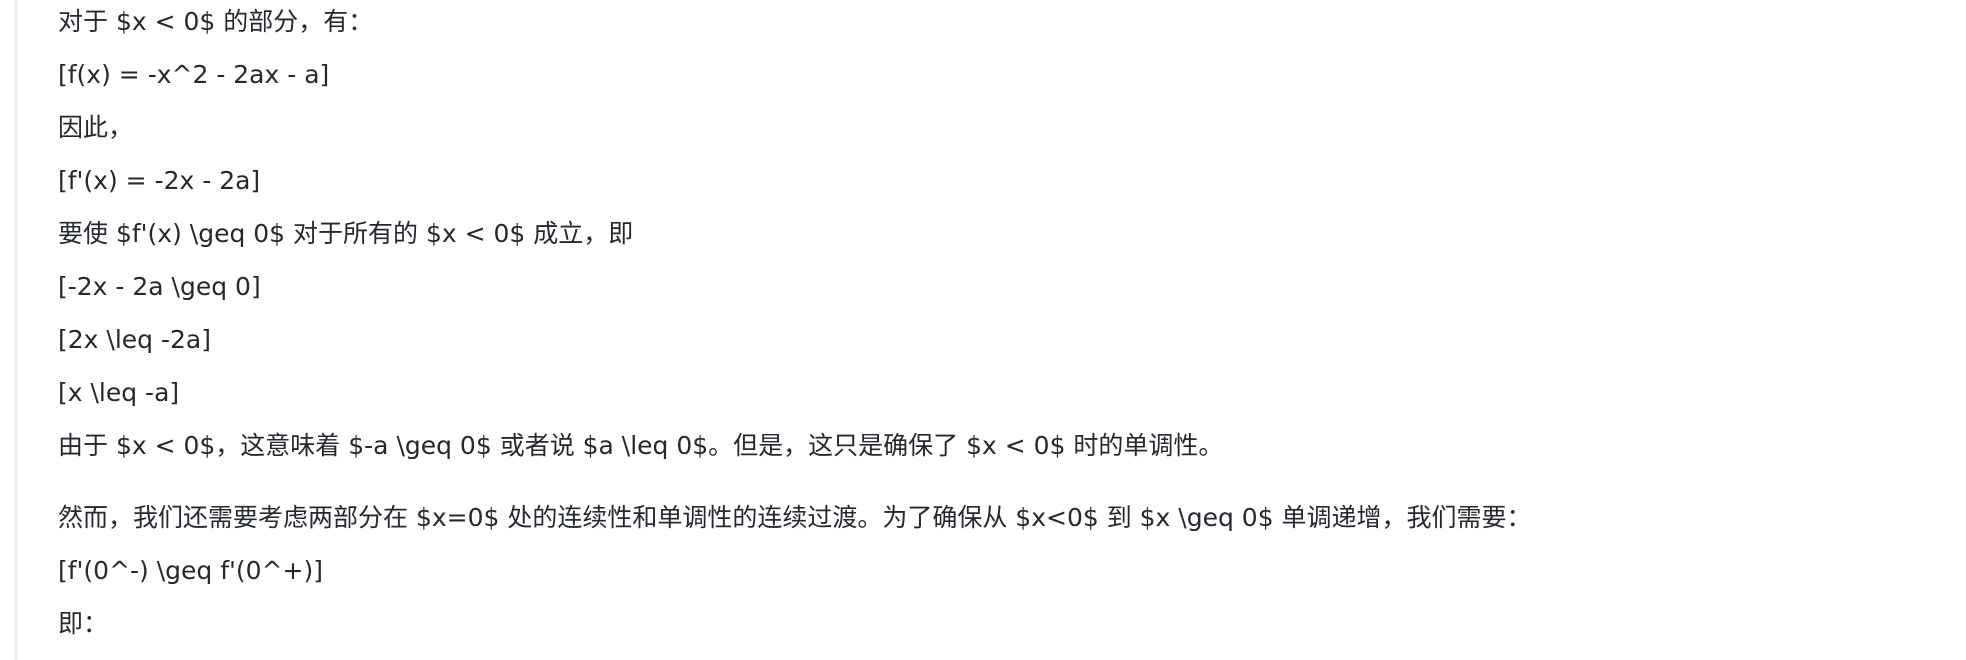 The height and width of the screenshot is (660, 1966). I want to click on left-border, so click(16, 330).